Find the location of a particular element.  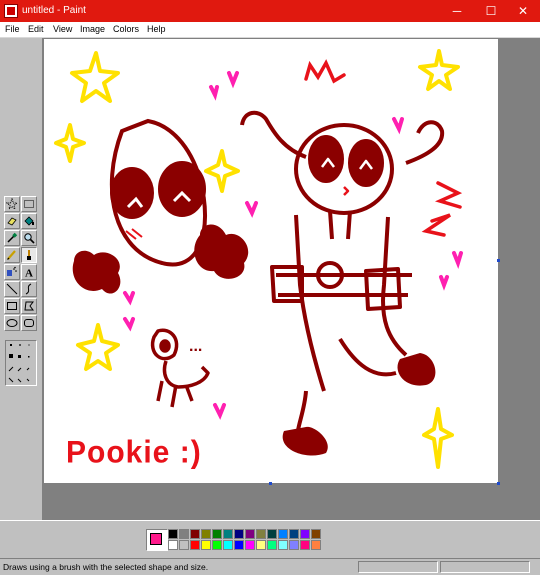

free-form-select-tool is located at coordinates (12, 204).